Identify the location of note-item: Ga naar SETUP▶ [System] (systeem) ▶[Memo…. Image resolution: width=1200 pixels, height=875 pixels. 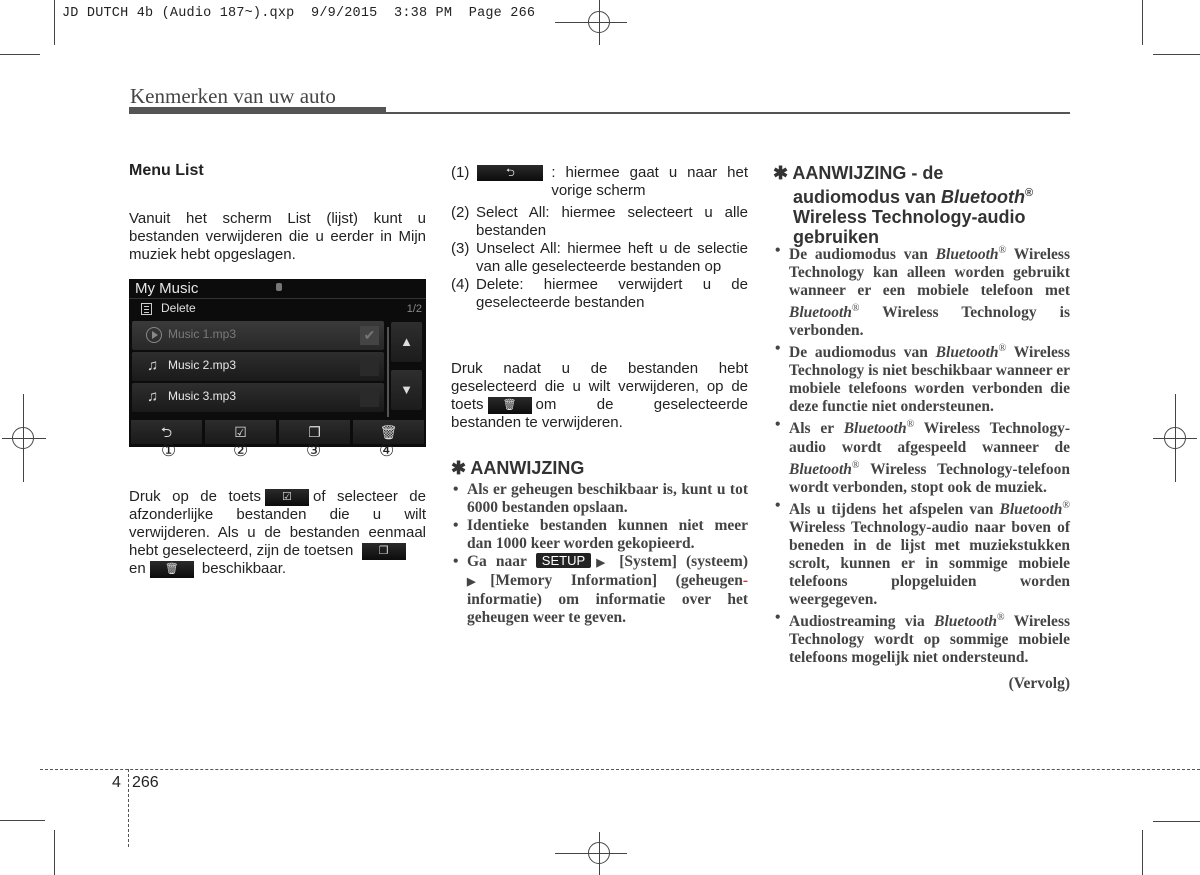
(599, 590).